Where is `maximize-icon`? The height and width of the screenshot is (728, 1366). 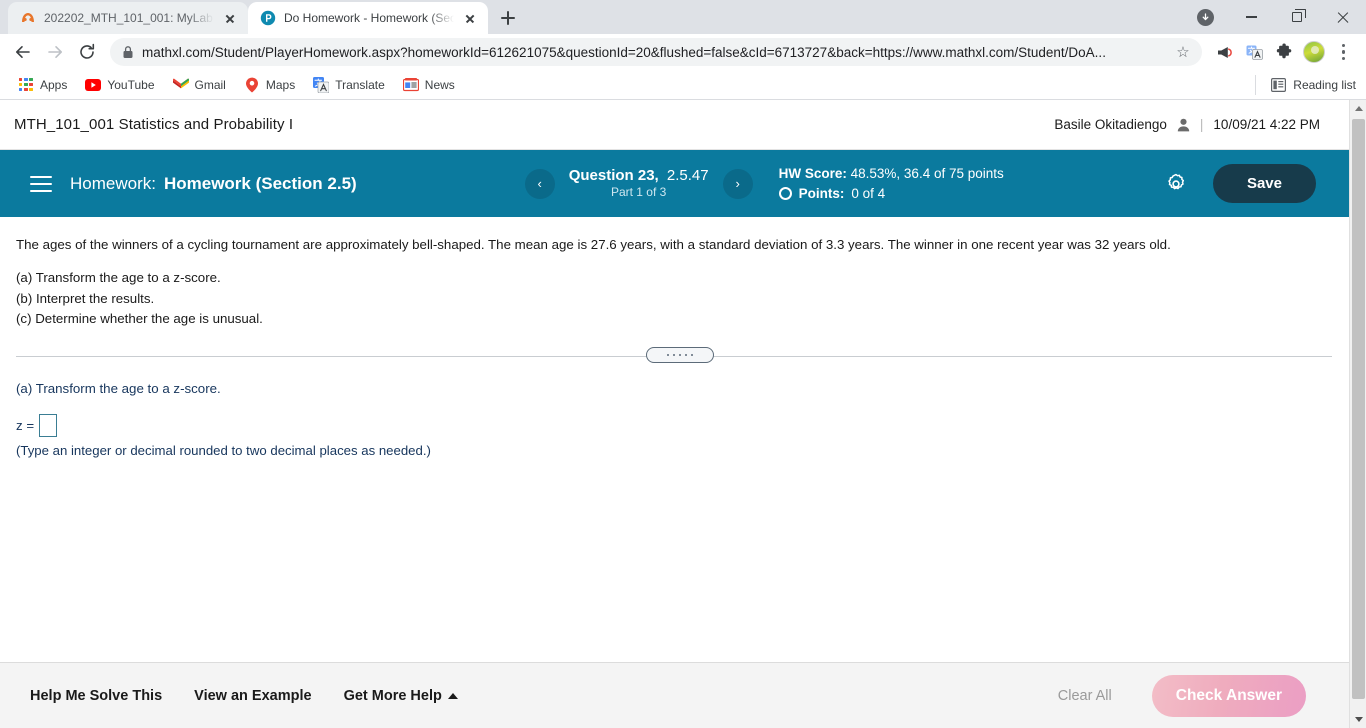
maximize-icon is located at coordinates (1297, 17).